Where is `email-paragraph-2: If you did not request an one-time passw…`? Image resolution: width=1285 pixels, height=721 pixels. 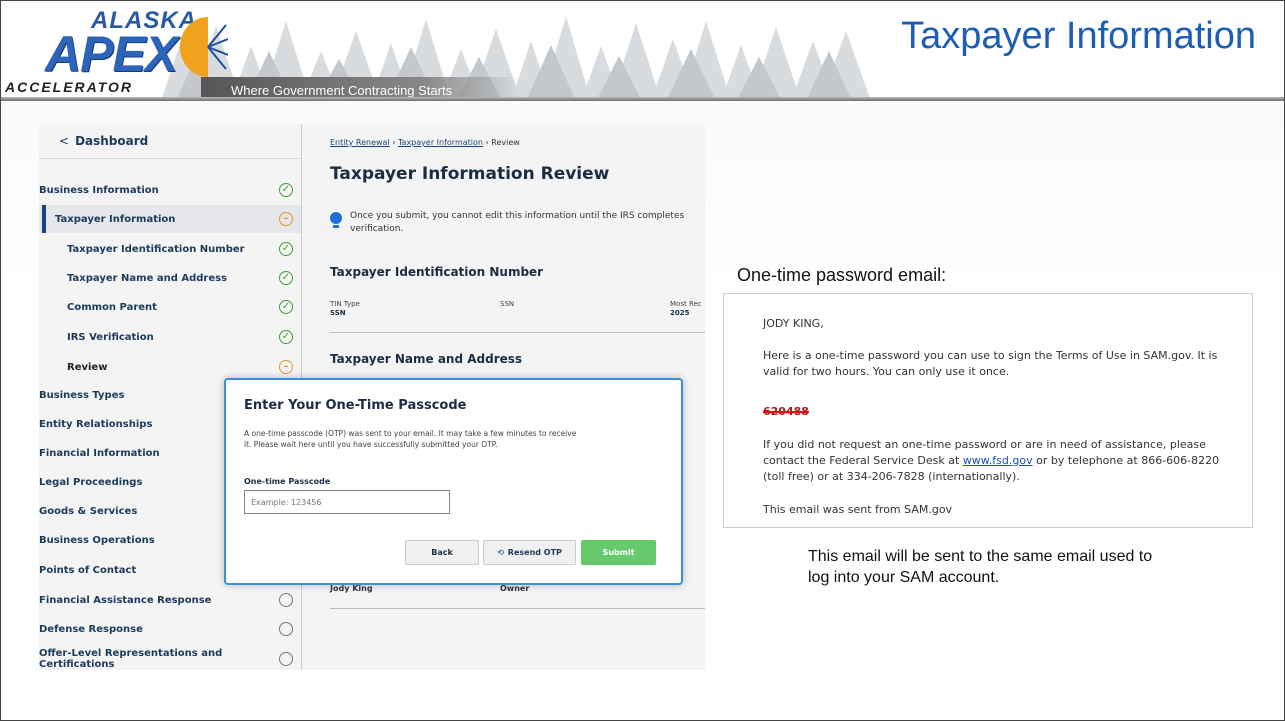
email-paragraph-2: If you did not request an one-time passw… is located at coordinates (998, 461).